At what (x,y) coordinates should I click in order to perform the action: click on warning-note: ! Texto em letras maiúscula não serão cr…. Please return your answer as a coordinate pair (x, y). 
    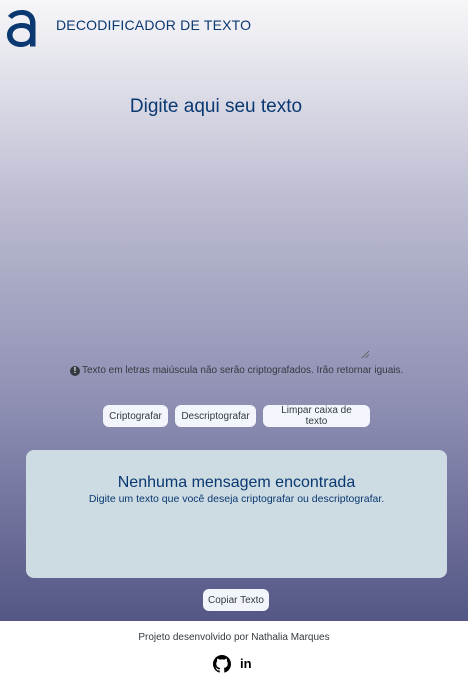
    Looking at the image, I should click on (236, 370).